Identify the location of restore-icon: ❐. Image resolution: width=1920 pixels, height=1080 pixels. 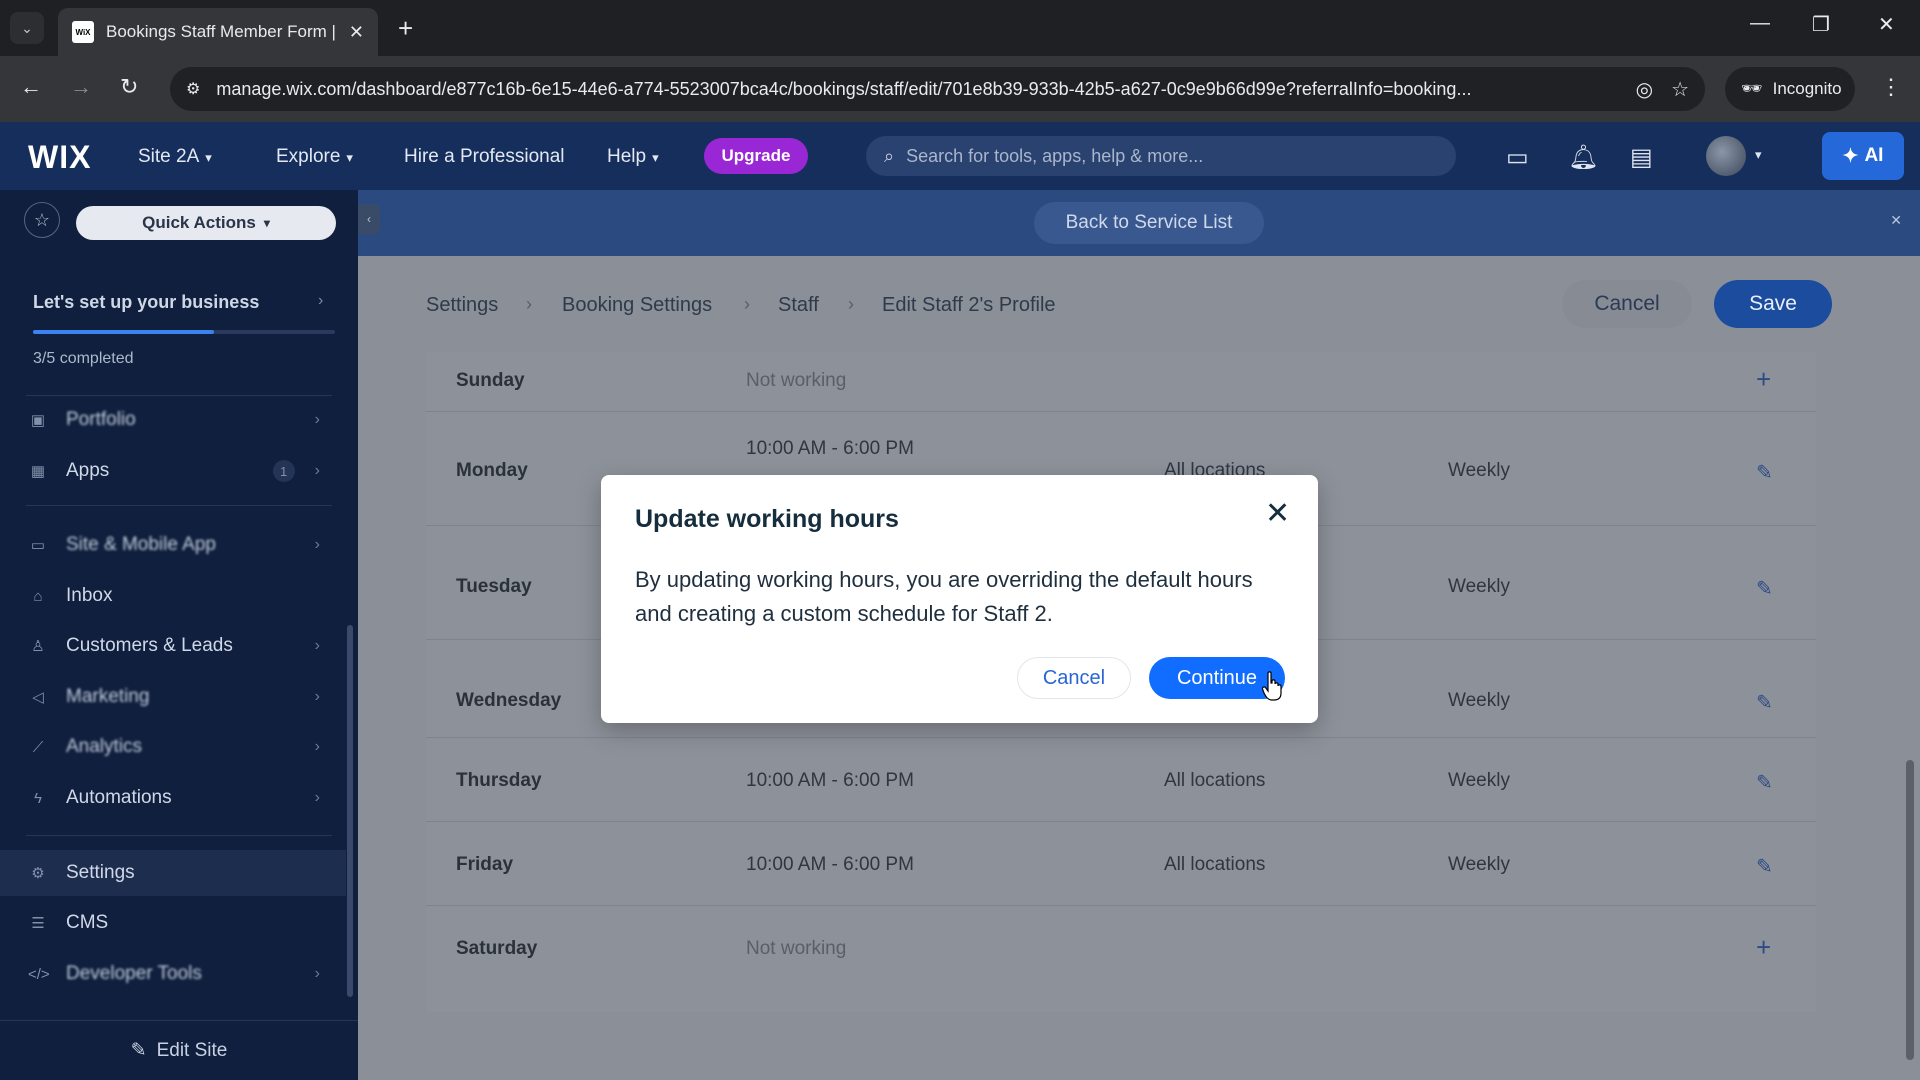
(1821, 24).